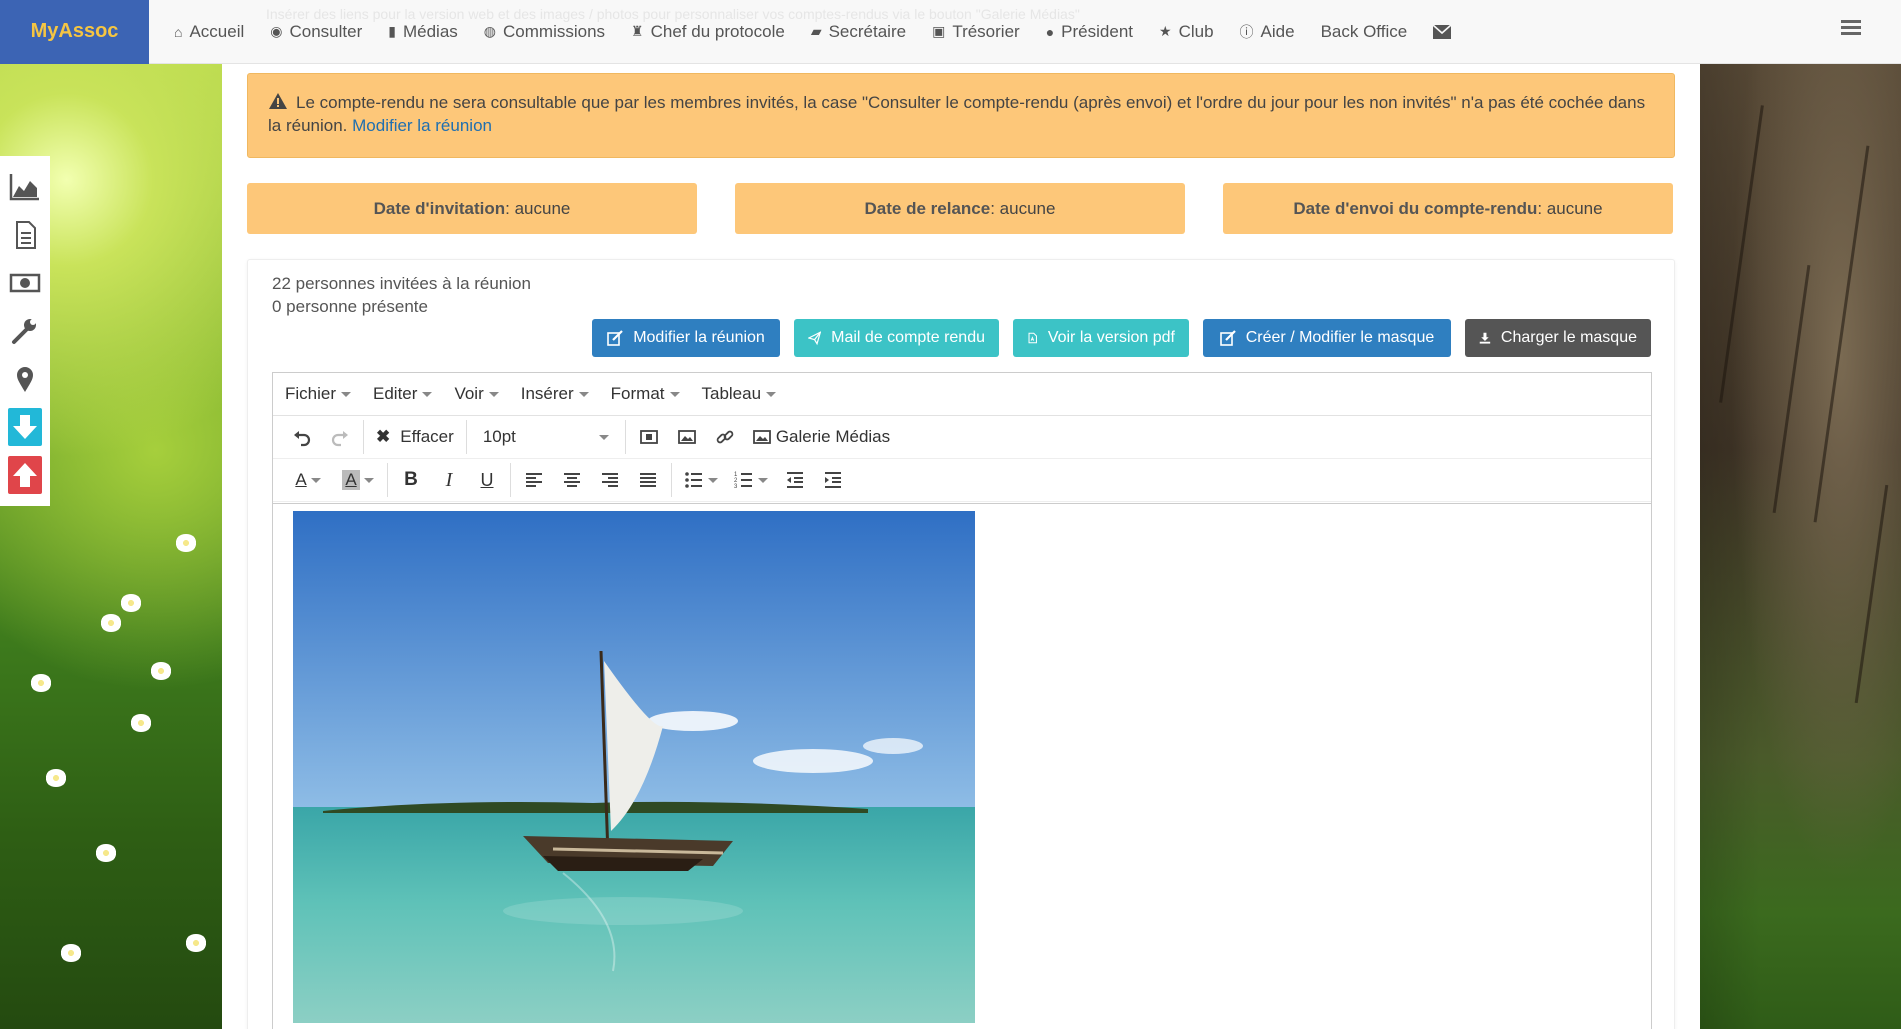 This screenshot has width=1901, height=1029. What do you see at coordinates (572, 480) in the screenshot?
I see `align-center-button` at bounding box center [572, 480].